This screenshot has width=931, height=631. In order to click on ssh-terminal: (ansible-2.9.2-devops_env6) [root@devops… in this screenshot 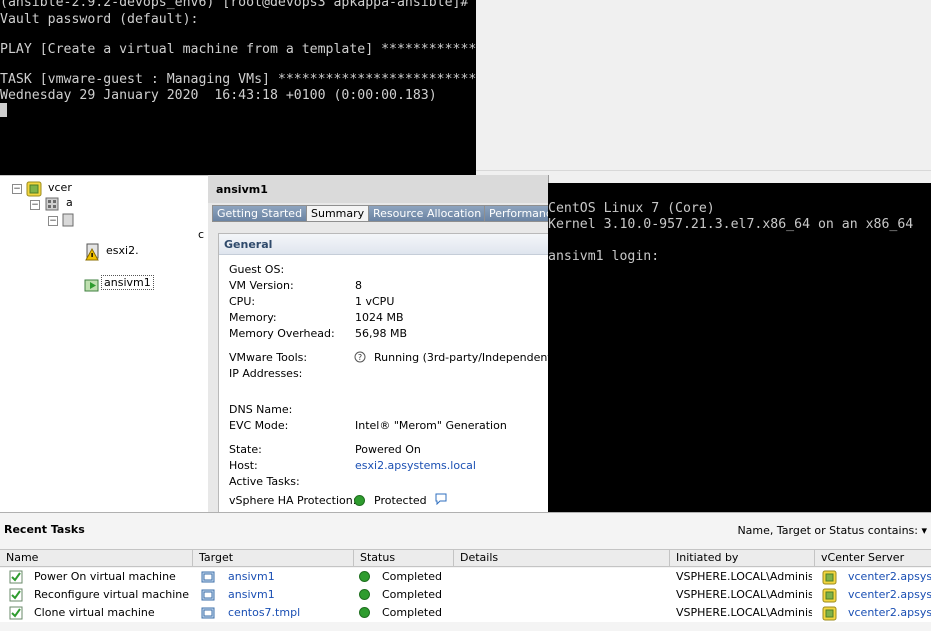, I will do `click(238, 87)`.